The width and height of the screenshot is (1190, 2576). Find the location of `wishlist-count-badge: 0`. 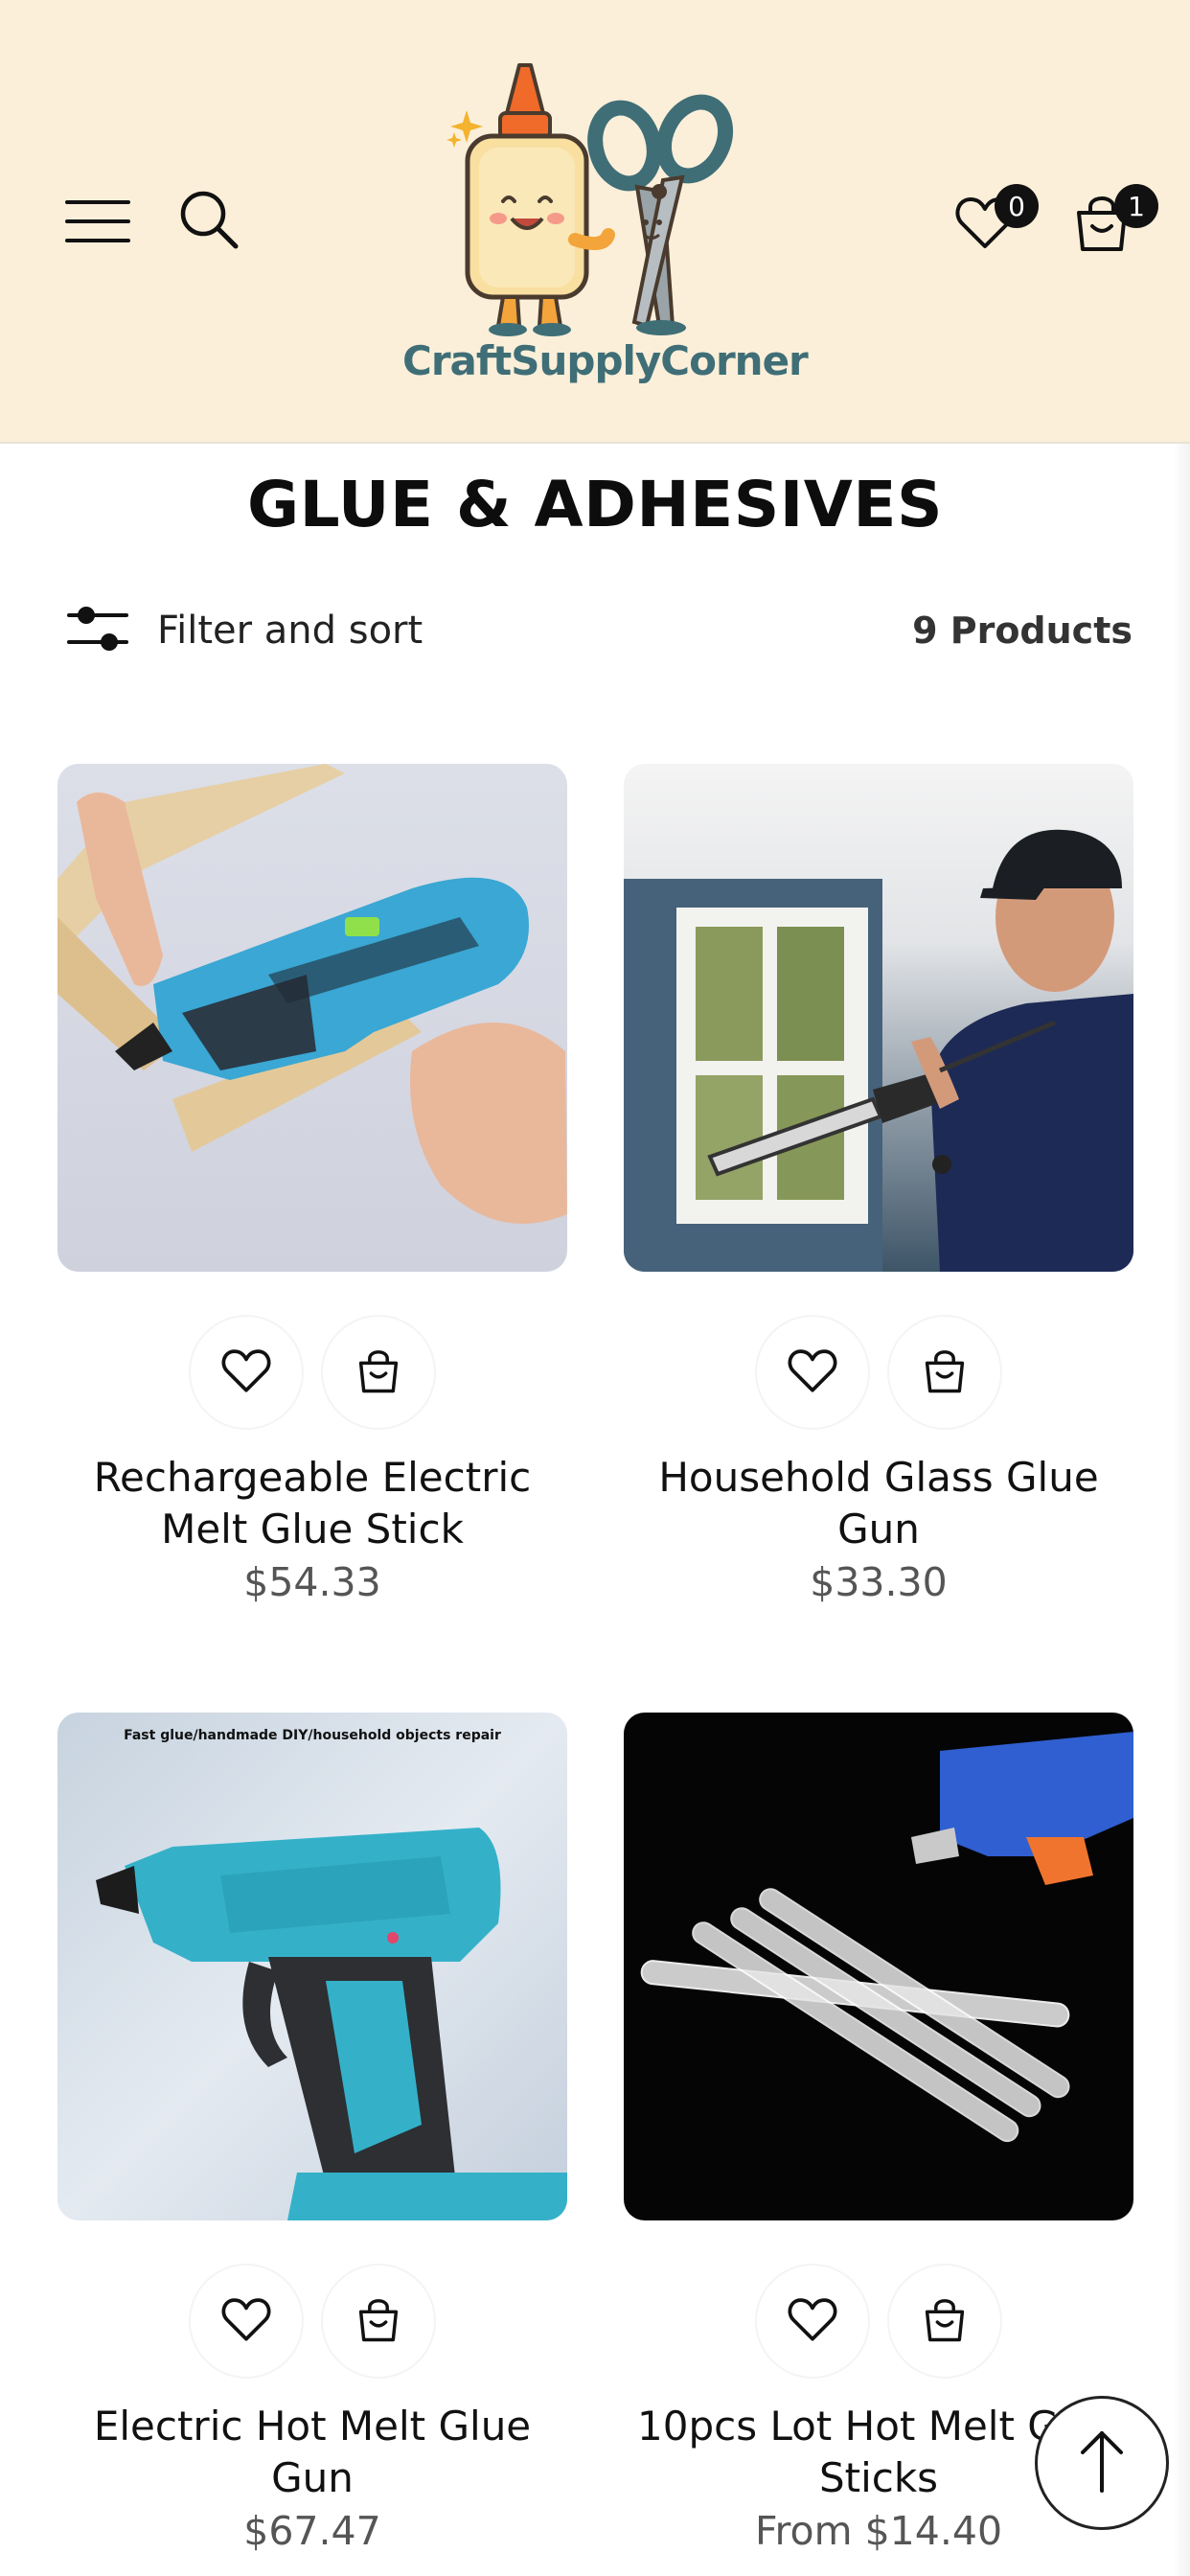

wishlist-count-badge: 0 is located at coordinates (1017, 206).